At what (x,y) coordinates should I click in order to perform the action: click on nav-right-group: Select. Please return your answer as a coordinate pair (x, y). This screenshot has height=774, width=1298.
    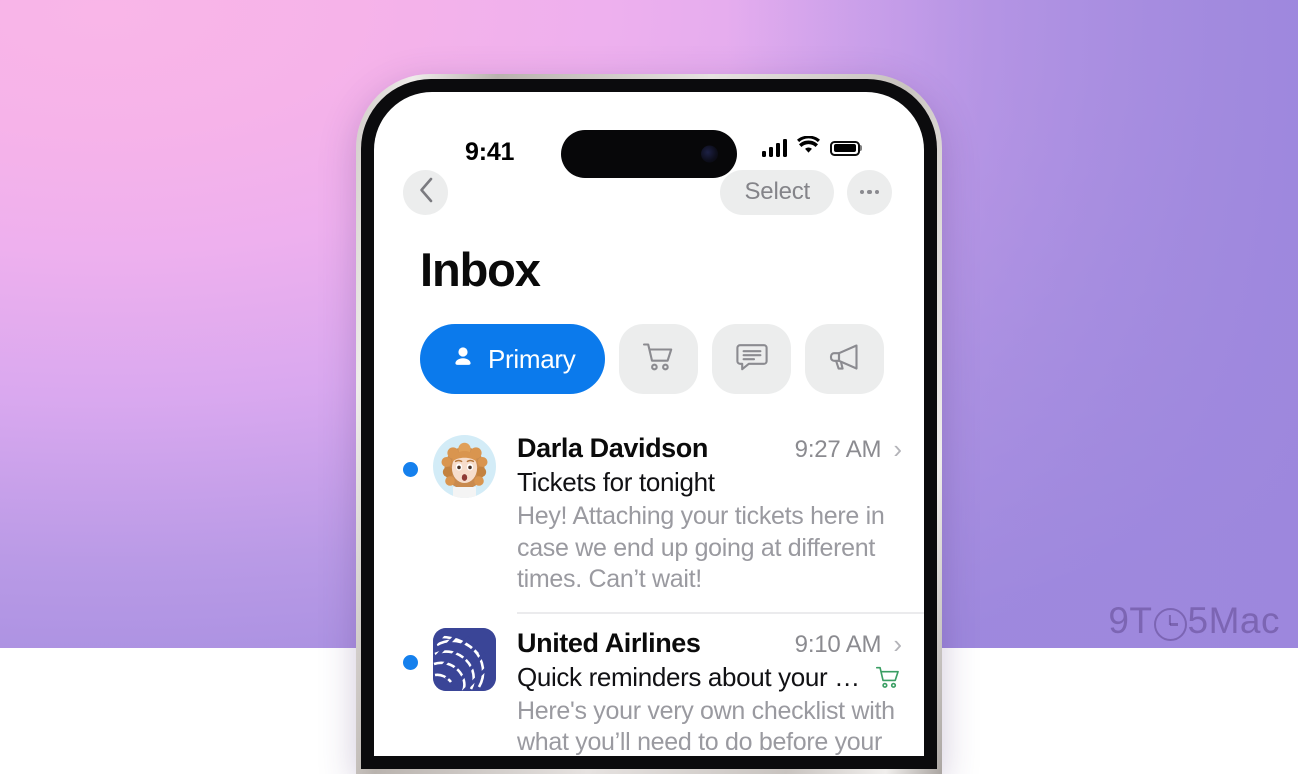
    Looking at the image, I should click on (806, 192).